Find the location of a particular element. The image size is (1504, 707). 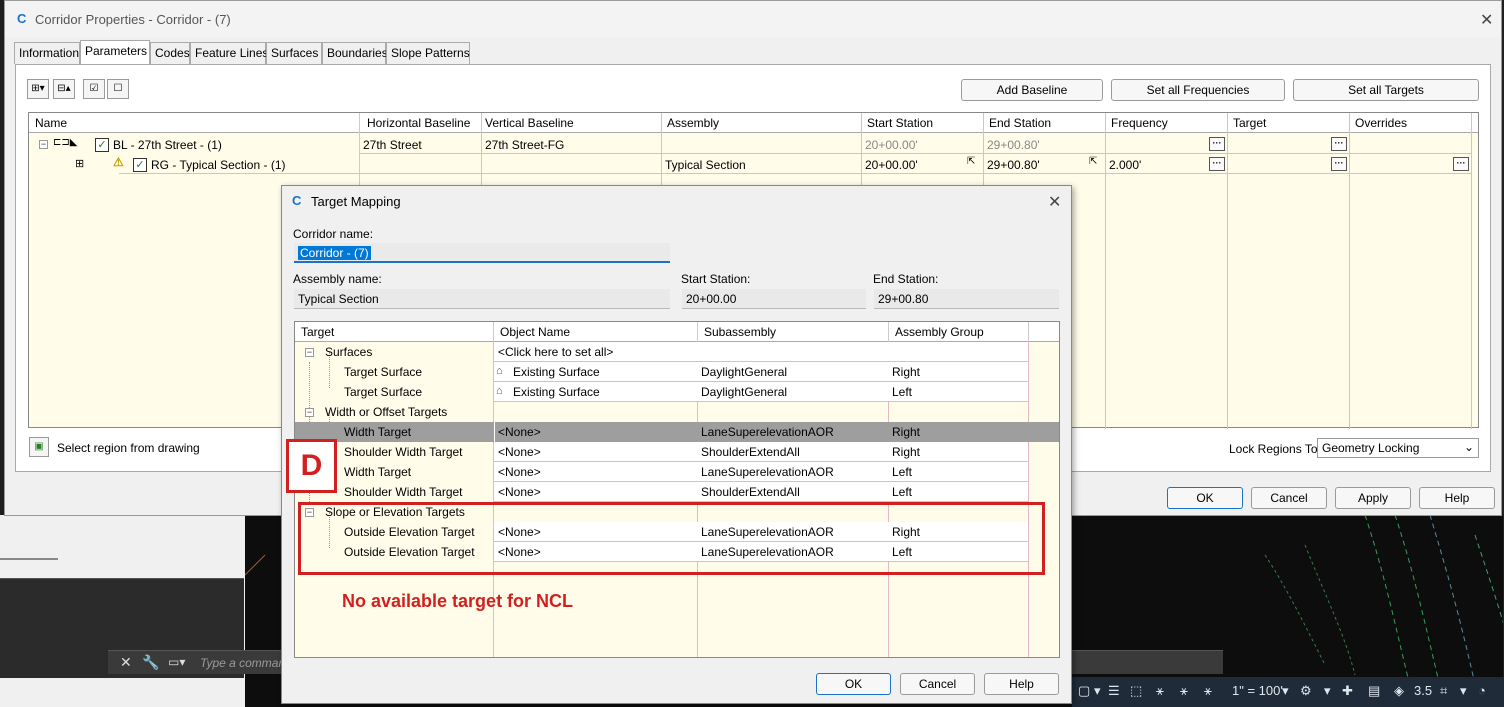

annotation-icon: ⚹ is located at coordinates (1160, 691).